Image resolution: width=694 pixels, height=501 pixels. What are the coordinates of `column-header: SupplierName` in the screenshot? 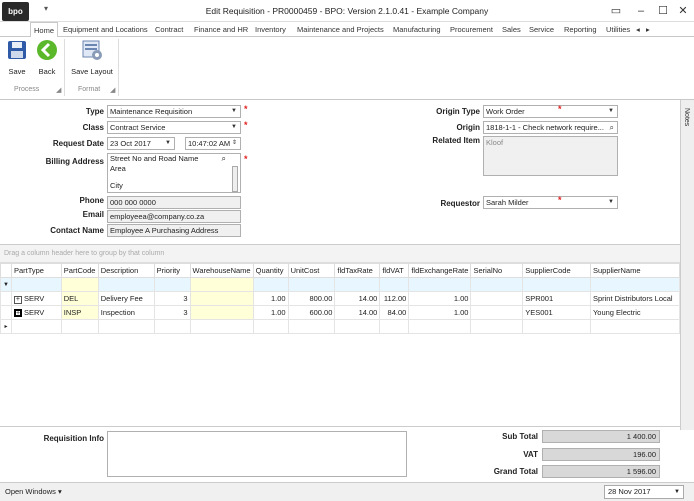 It's located at (635, 270).